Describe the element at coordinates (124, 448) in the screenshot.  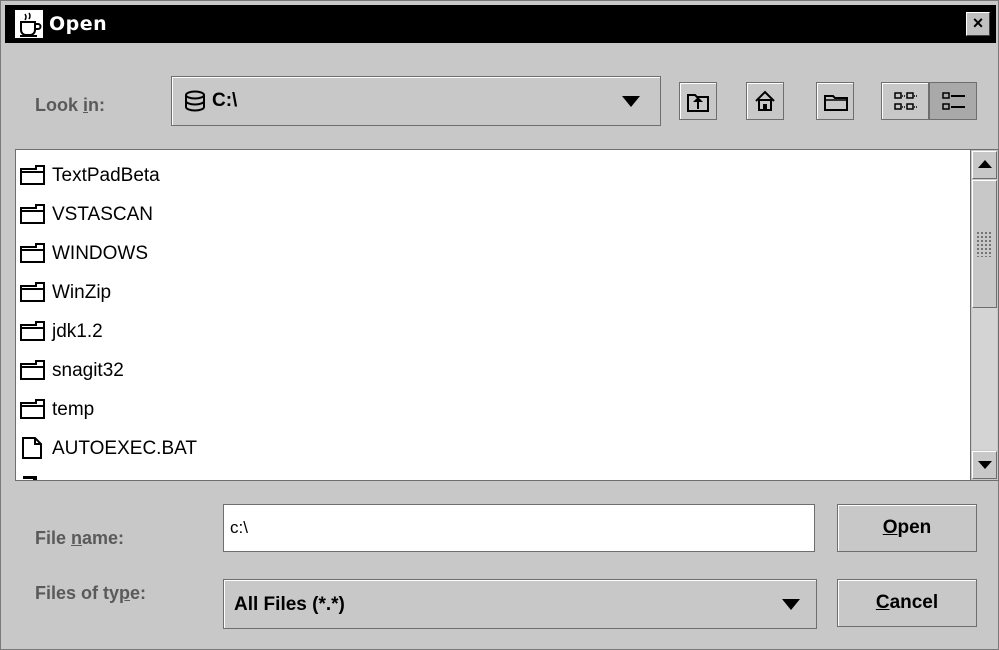
I see `file-name: AUTOEXEC.BAT` at that location.